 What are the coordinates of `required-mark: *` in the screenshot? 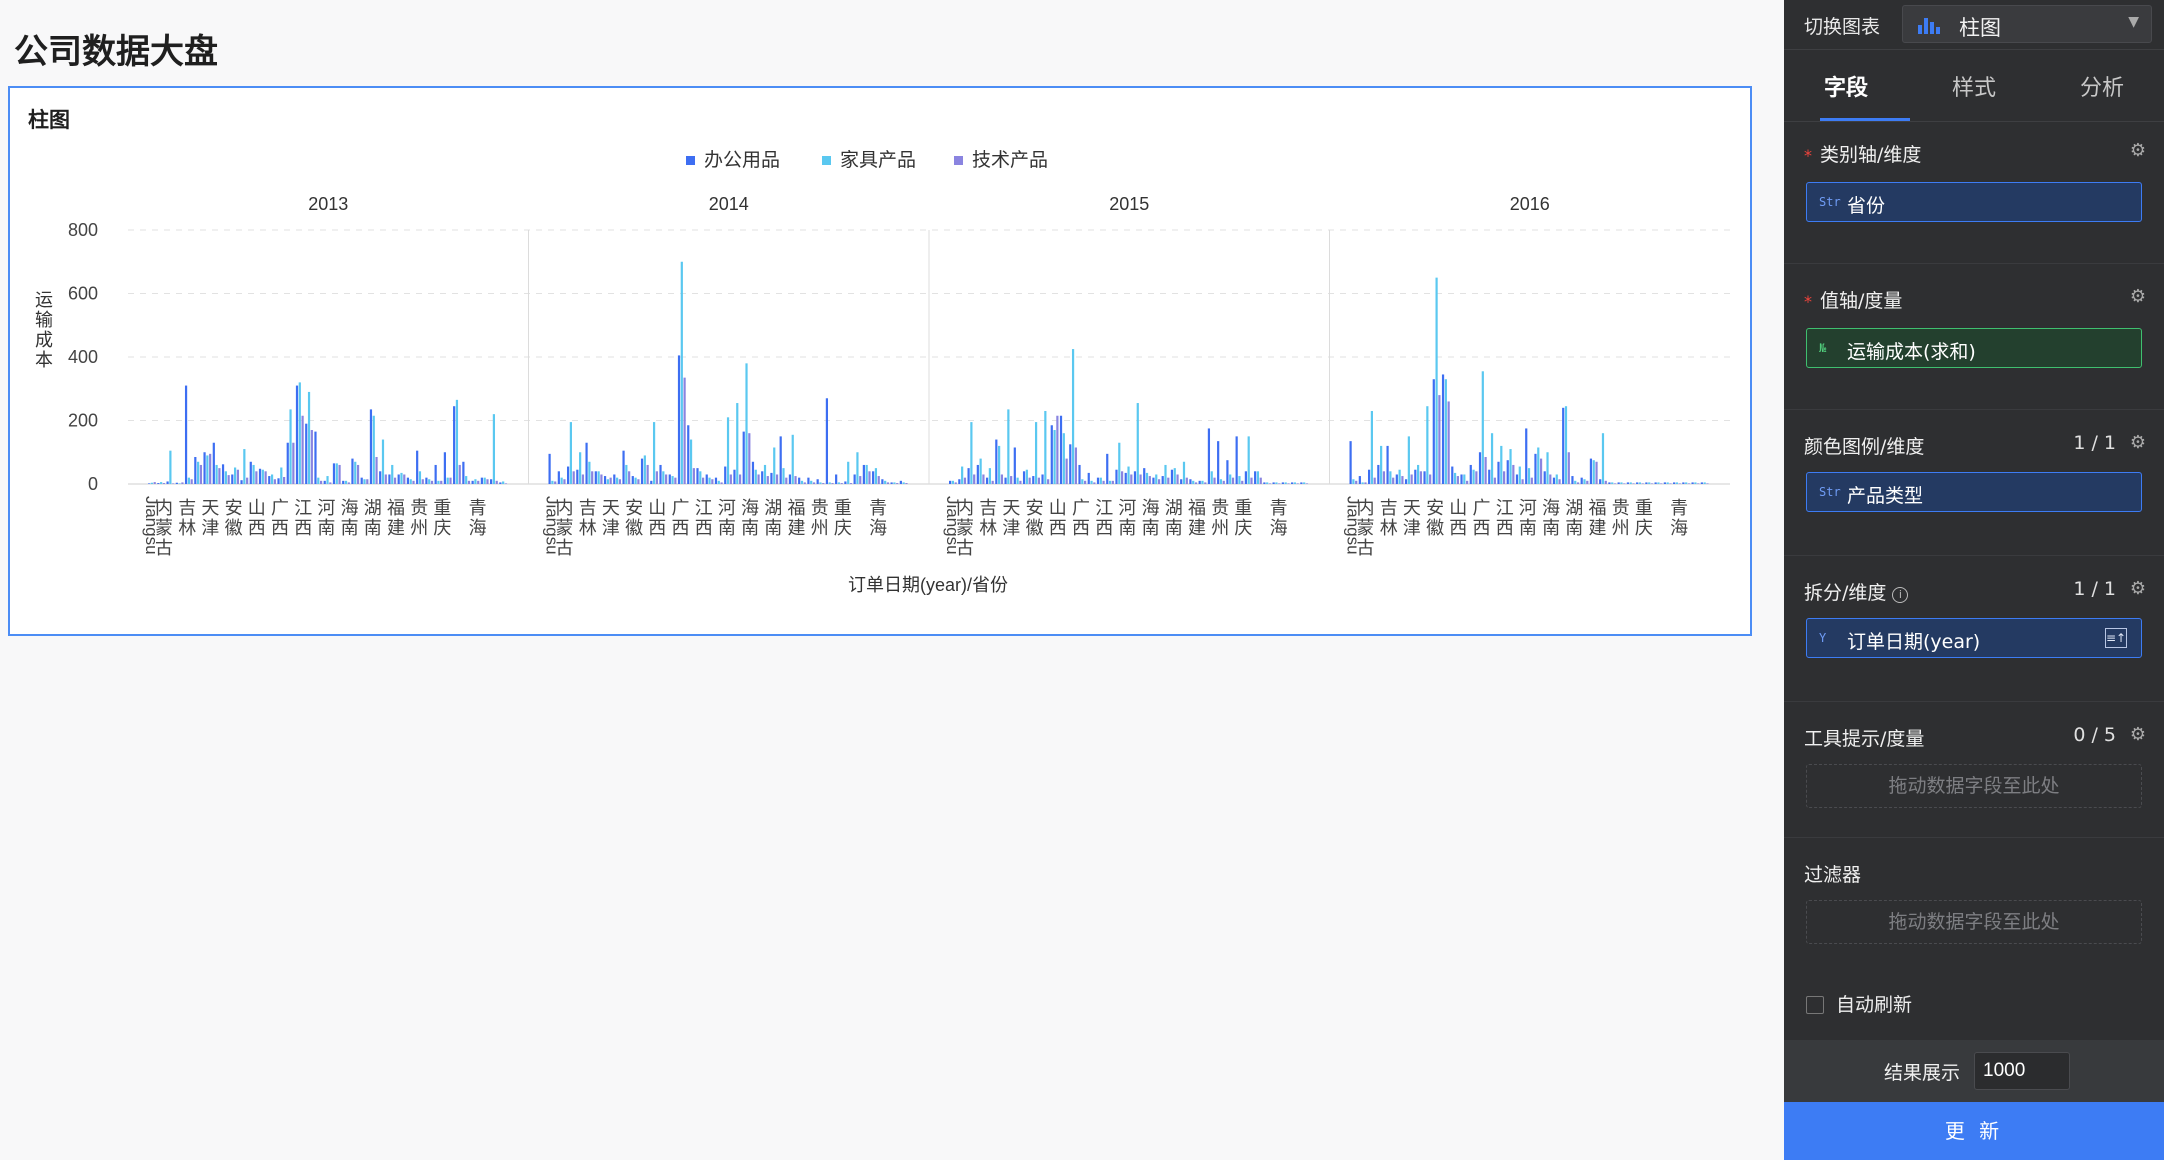 It's located at (1808, 301).